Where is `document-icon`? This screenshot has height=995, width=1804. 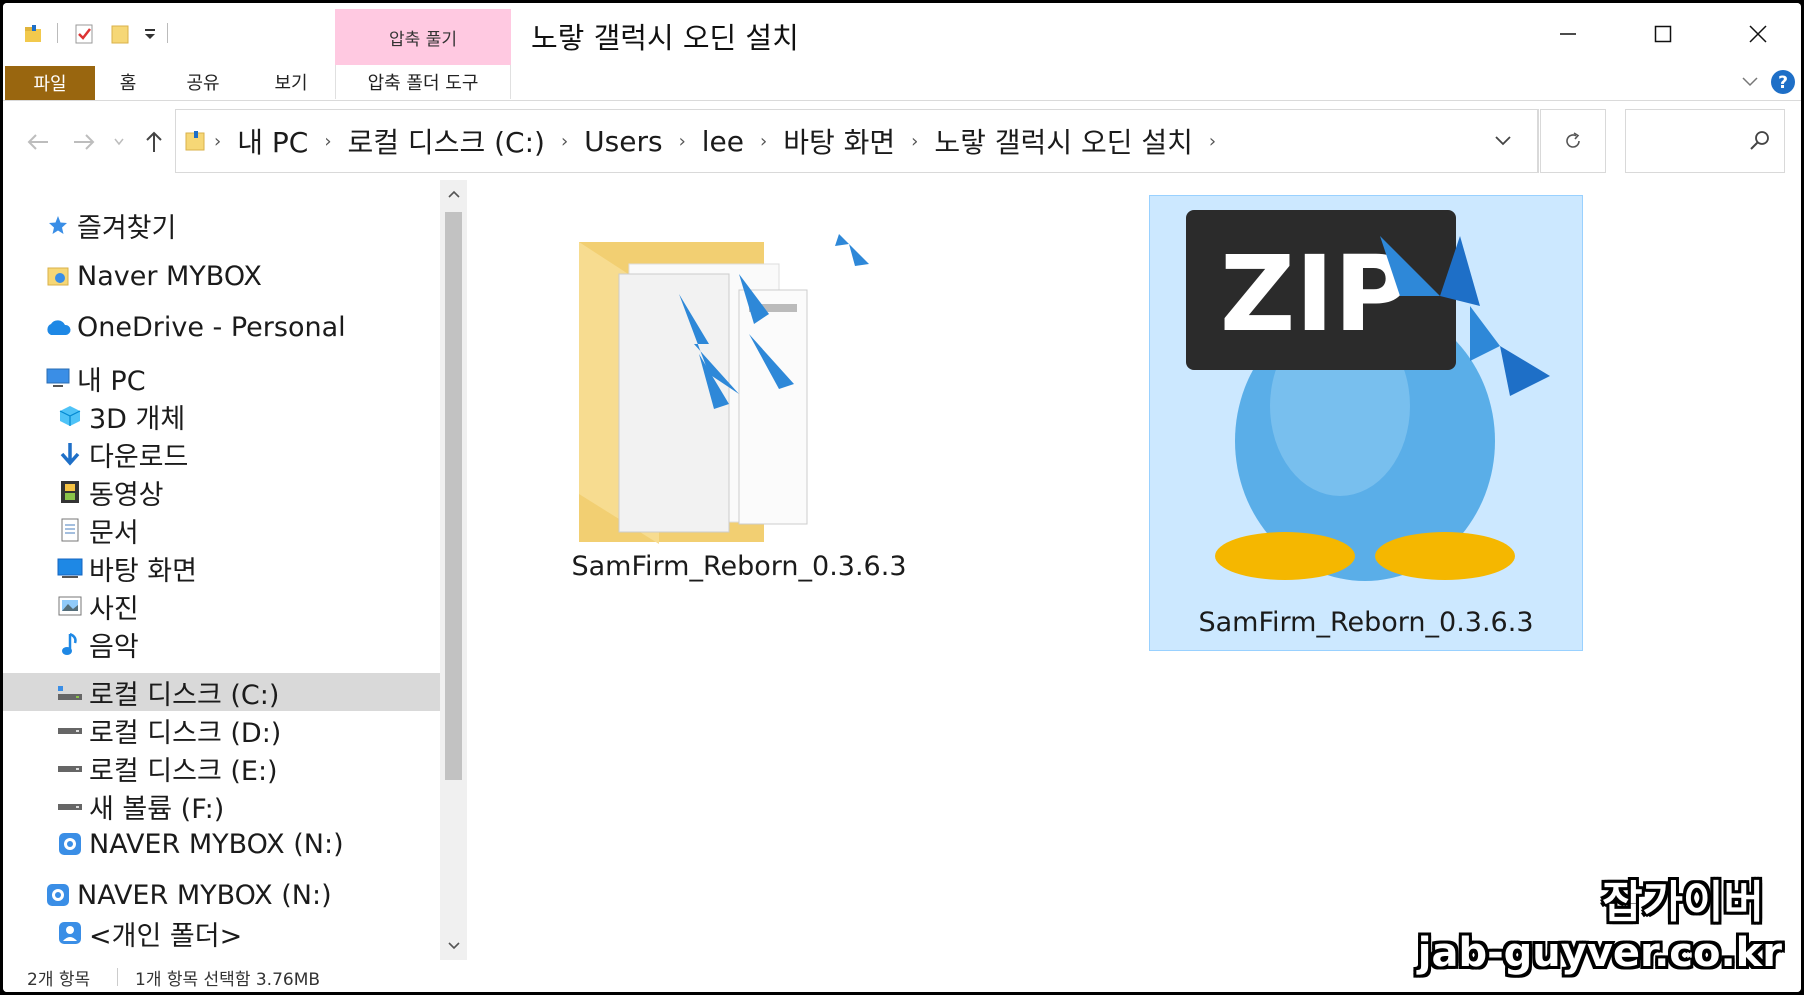 document-icon is located at coordinates (70, 530).